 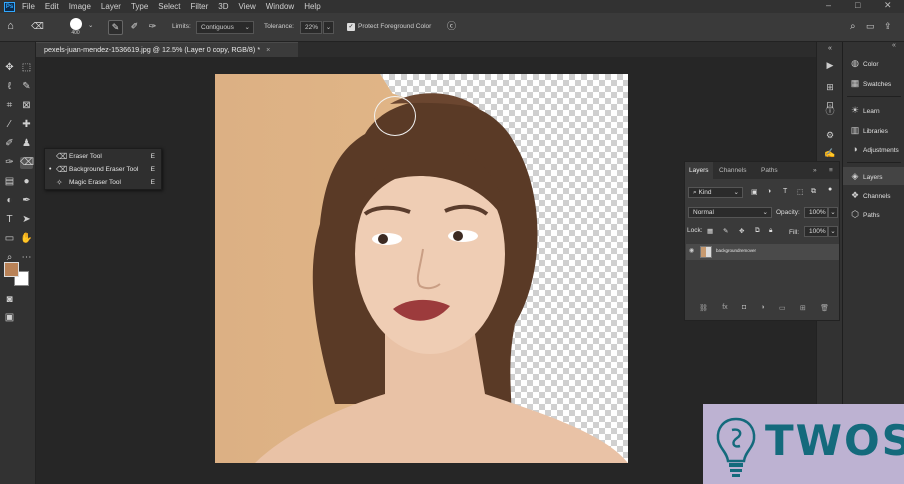 What do you see at coordinates (26, 68) in the screenshot?
I see `marquee-tool-icon: ⬚` at bounding box center [26, 68].